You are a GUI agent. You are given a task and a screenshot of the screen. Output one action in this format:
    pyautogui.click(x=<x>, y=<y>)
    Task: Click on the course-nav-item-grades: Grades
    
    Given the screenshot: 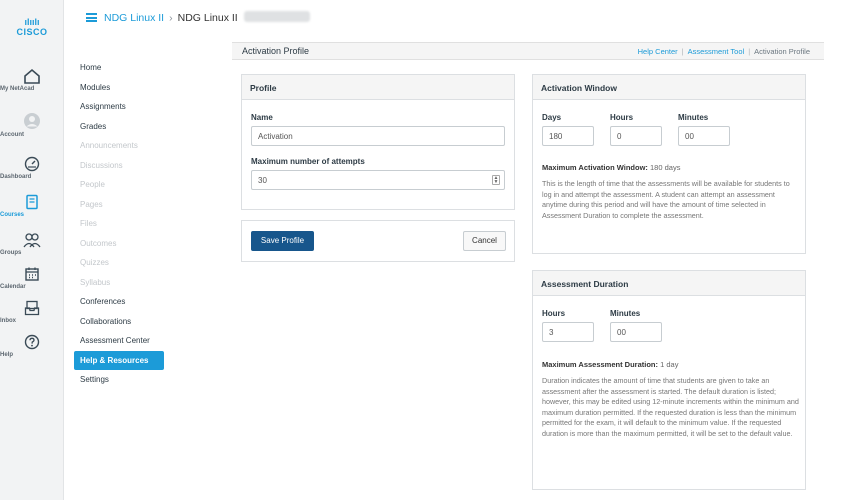 What is the action you would take?
    pyautogui.click(x=119, y=127)
    